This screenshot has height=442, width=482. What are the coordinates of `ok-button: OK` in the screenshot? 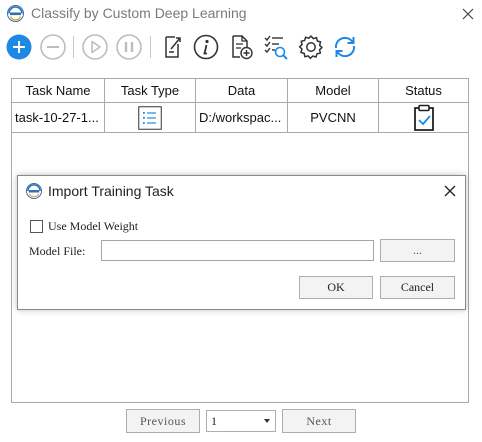 It's located at (336, 287).